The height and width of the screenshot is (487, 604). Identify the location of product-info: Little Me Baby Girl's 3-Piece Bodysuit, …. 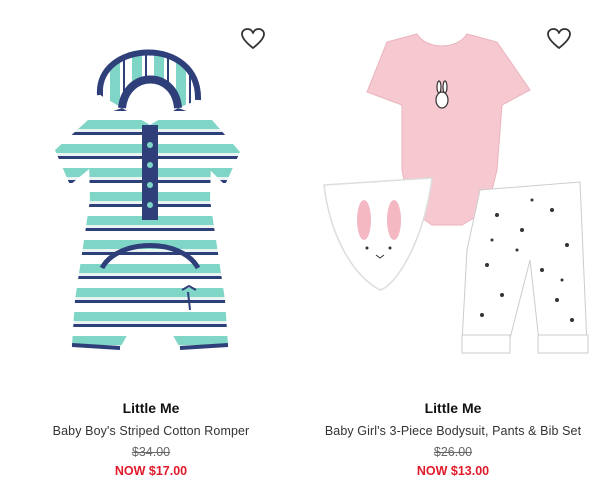
(453, 439).